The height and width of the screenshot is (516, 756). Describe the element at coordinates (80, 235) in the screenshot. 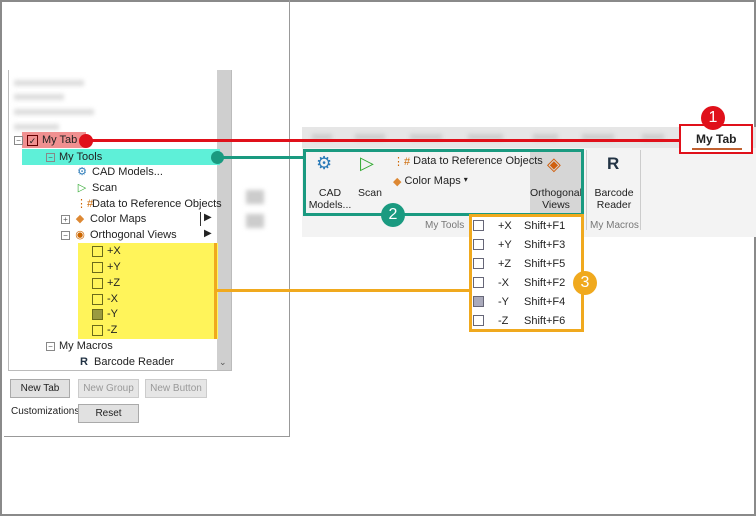

I see `cube-icon: ◉` at that location.